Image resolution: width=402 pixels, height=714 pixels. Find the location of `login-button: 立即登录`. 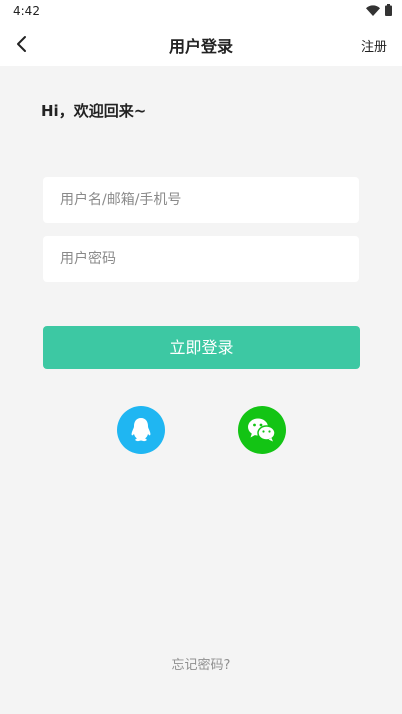

login-button: 立即登录 is located at coordinates (201, 347).